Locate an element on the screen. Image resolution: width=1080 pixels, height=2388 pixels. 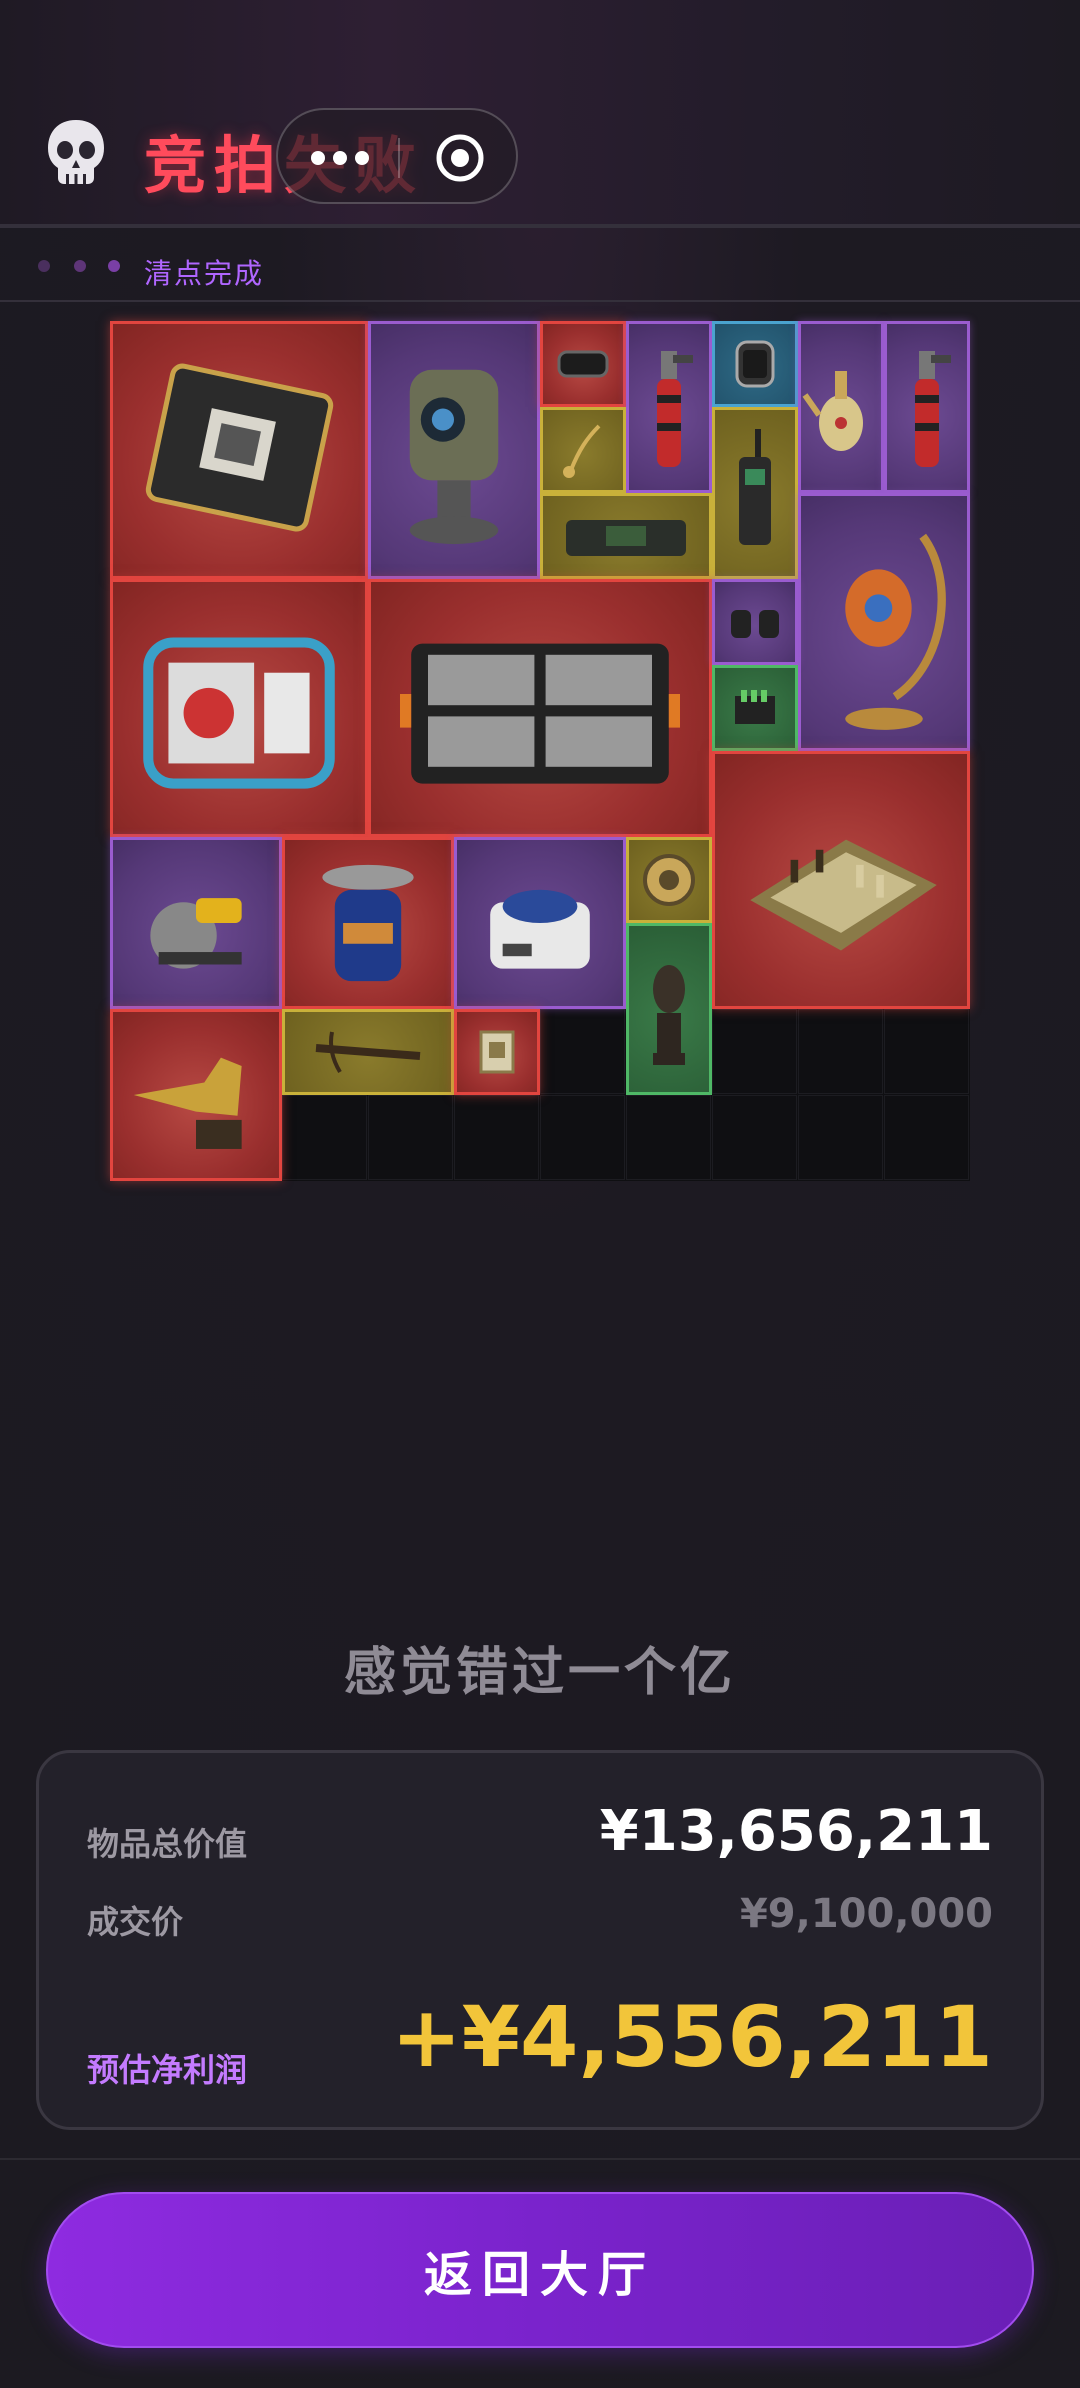
result-quote: 感觉错过一个亿 is located at coordinates (539, 1673).